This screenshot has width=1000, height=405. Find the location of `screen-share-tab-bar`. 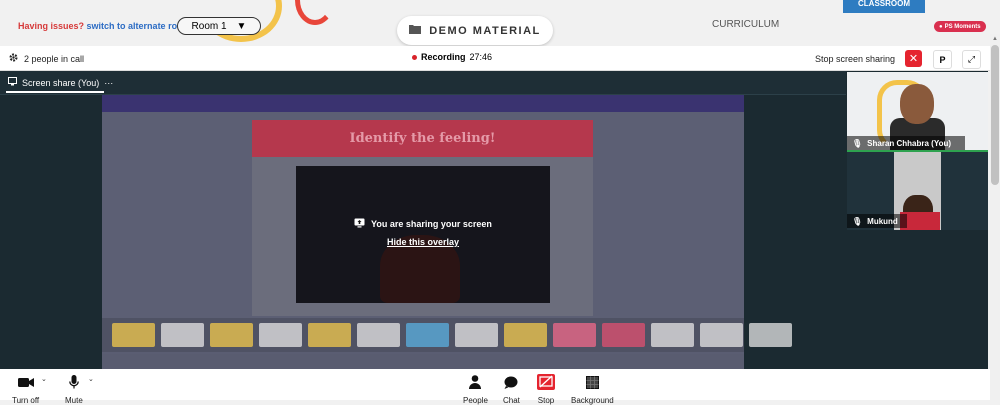

screen-share-tab-bar is located at coordinates (423, 83).